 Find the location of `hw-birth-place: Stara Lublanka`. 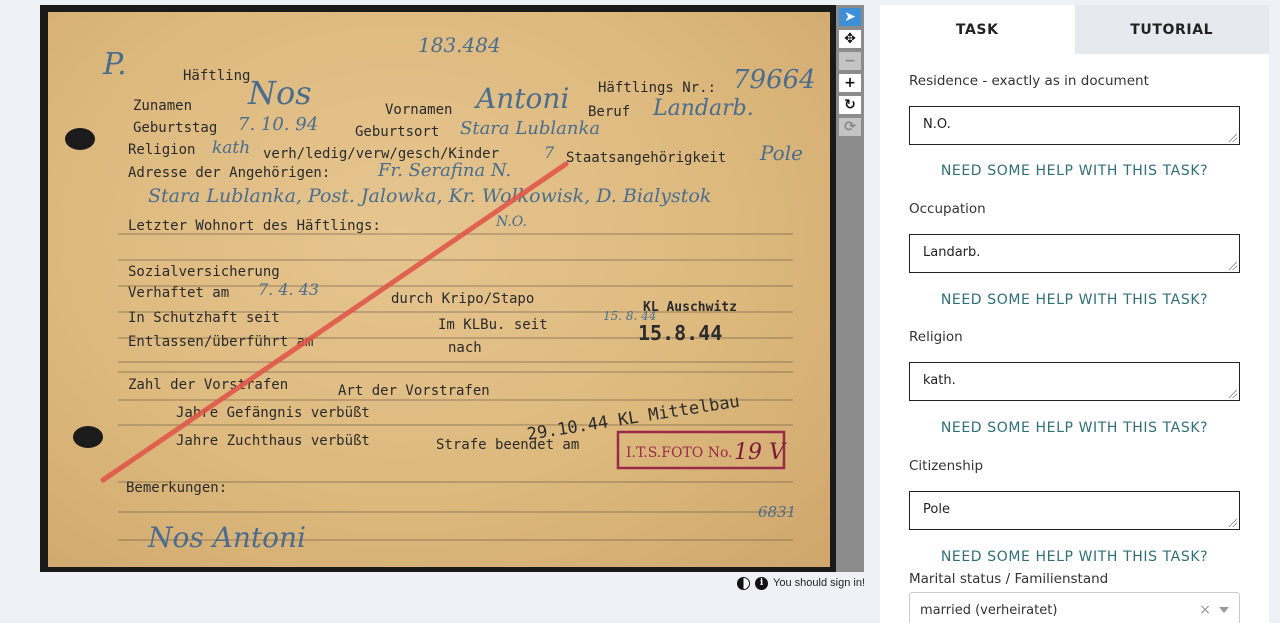

hw-birth-place: Stara Lublanka is located at coordinates (530, 128).